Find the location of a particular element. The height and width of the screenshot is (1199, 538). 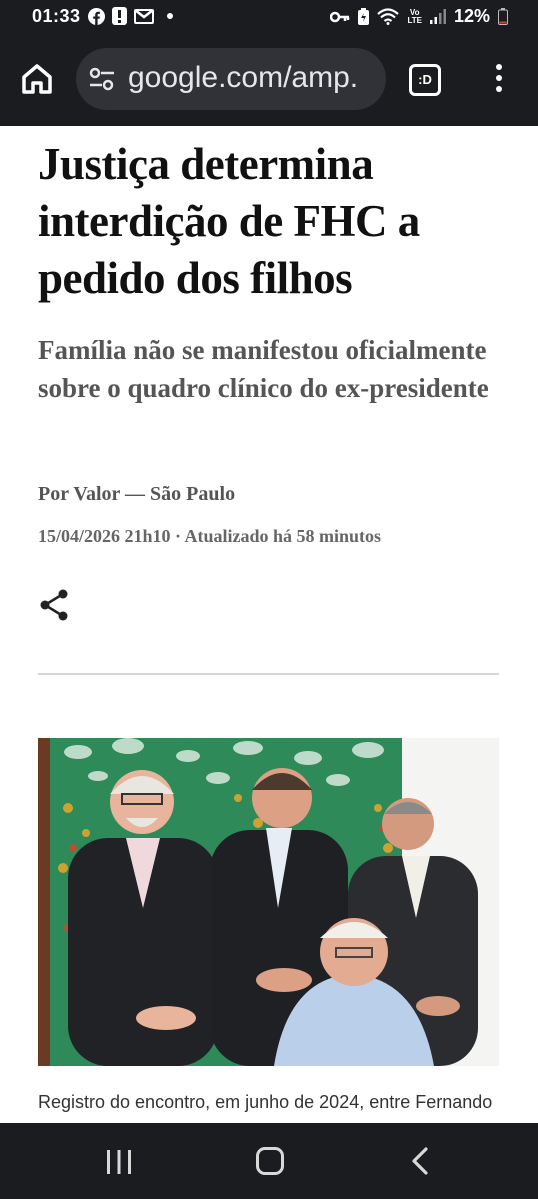

wifi-icon is located at coordinates (388, 16).